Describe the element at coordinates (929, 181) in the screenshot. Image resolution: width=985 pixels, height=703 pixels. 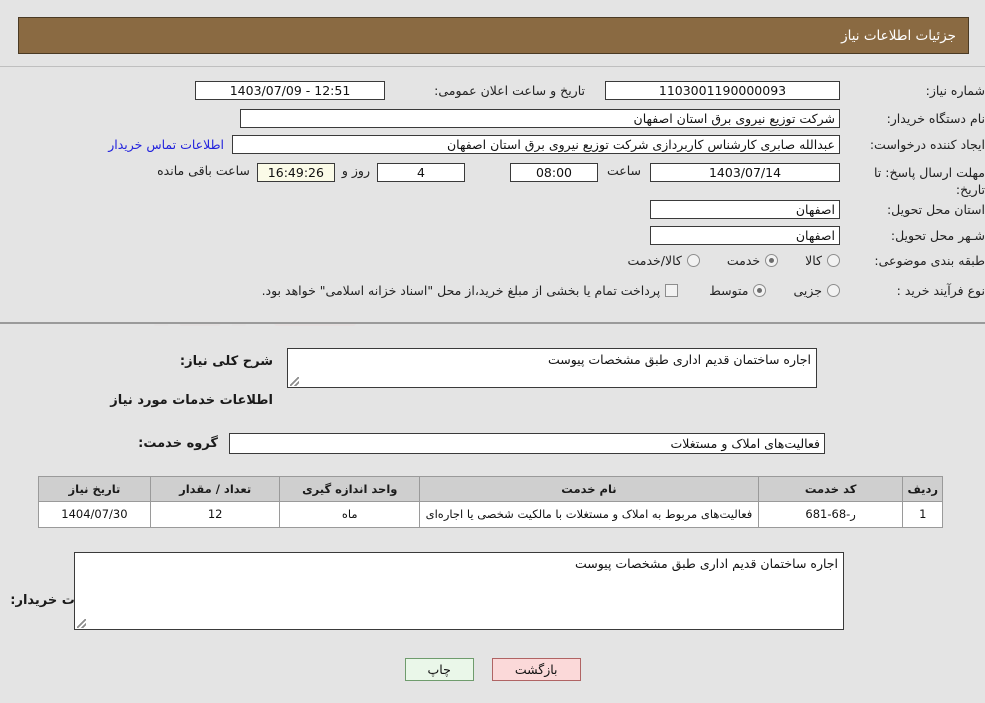
I see `deadline-label: مهلت ارسال پاسخ: تا تاریخ:` at that location.